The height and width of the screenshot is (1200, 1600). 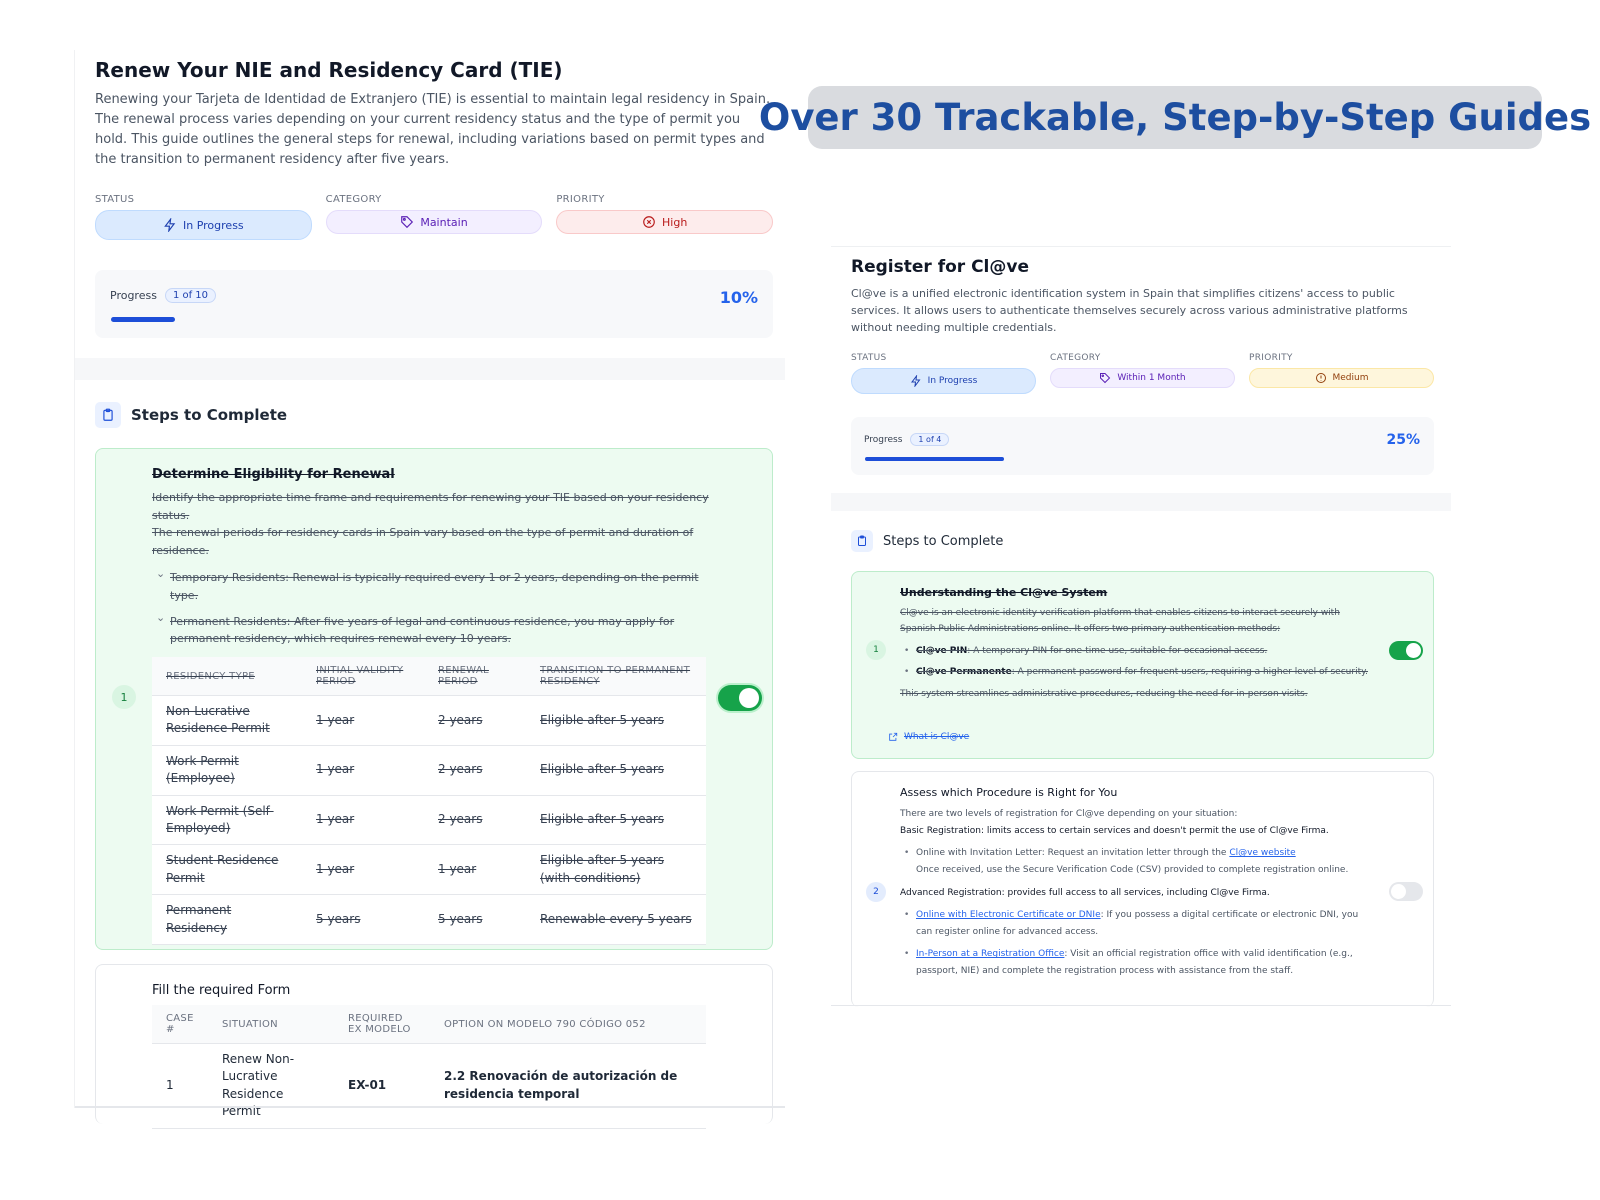 I want to click on alert-circle-icon, so click(x=1320, y=378).